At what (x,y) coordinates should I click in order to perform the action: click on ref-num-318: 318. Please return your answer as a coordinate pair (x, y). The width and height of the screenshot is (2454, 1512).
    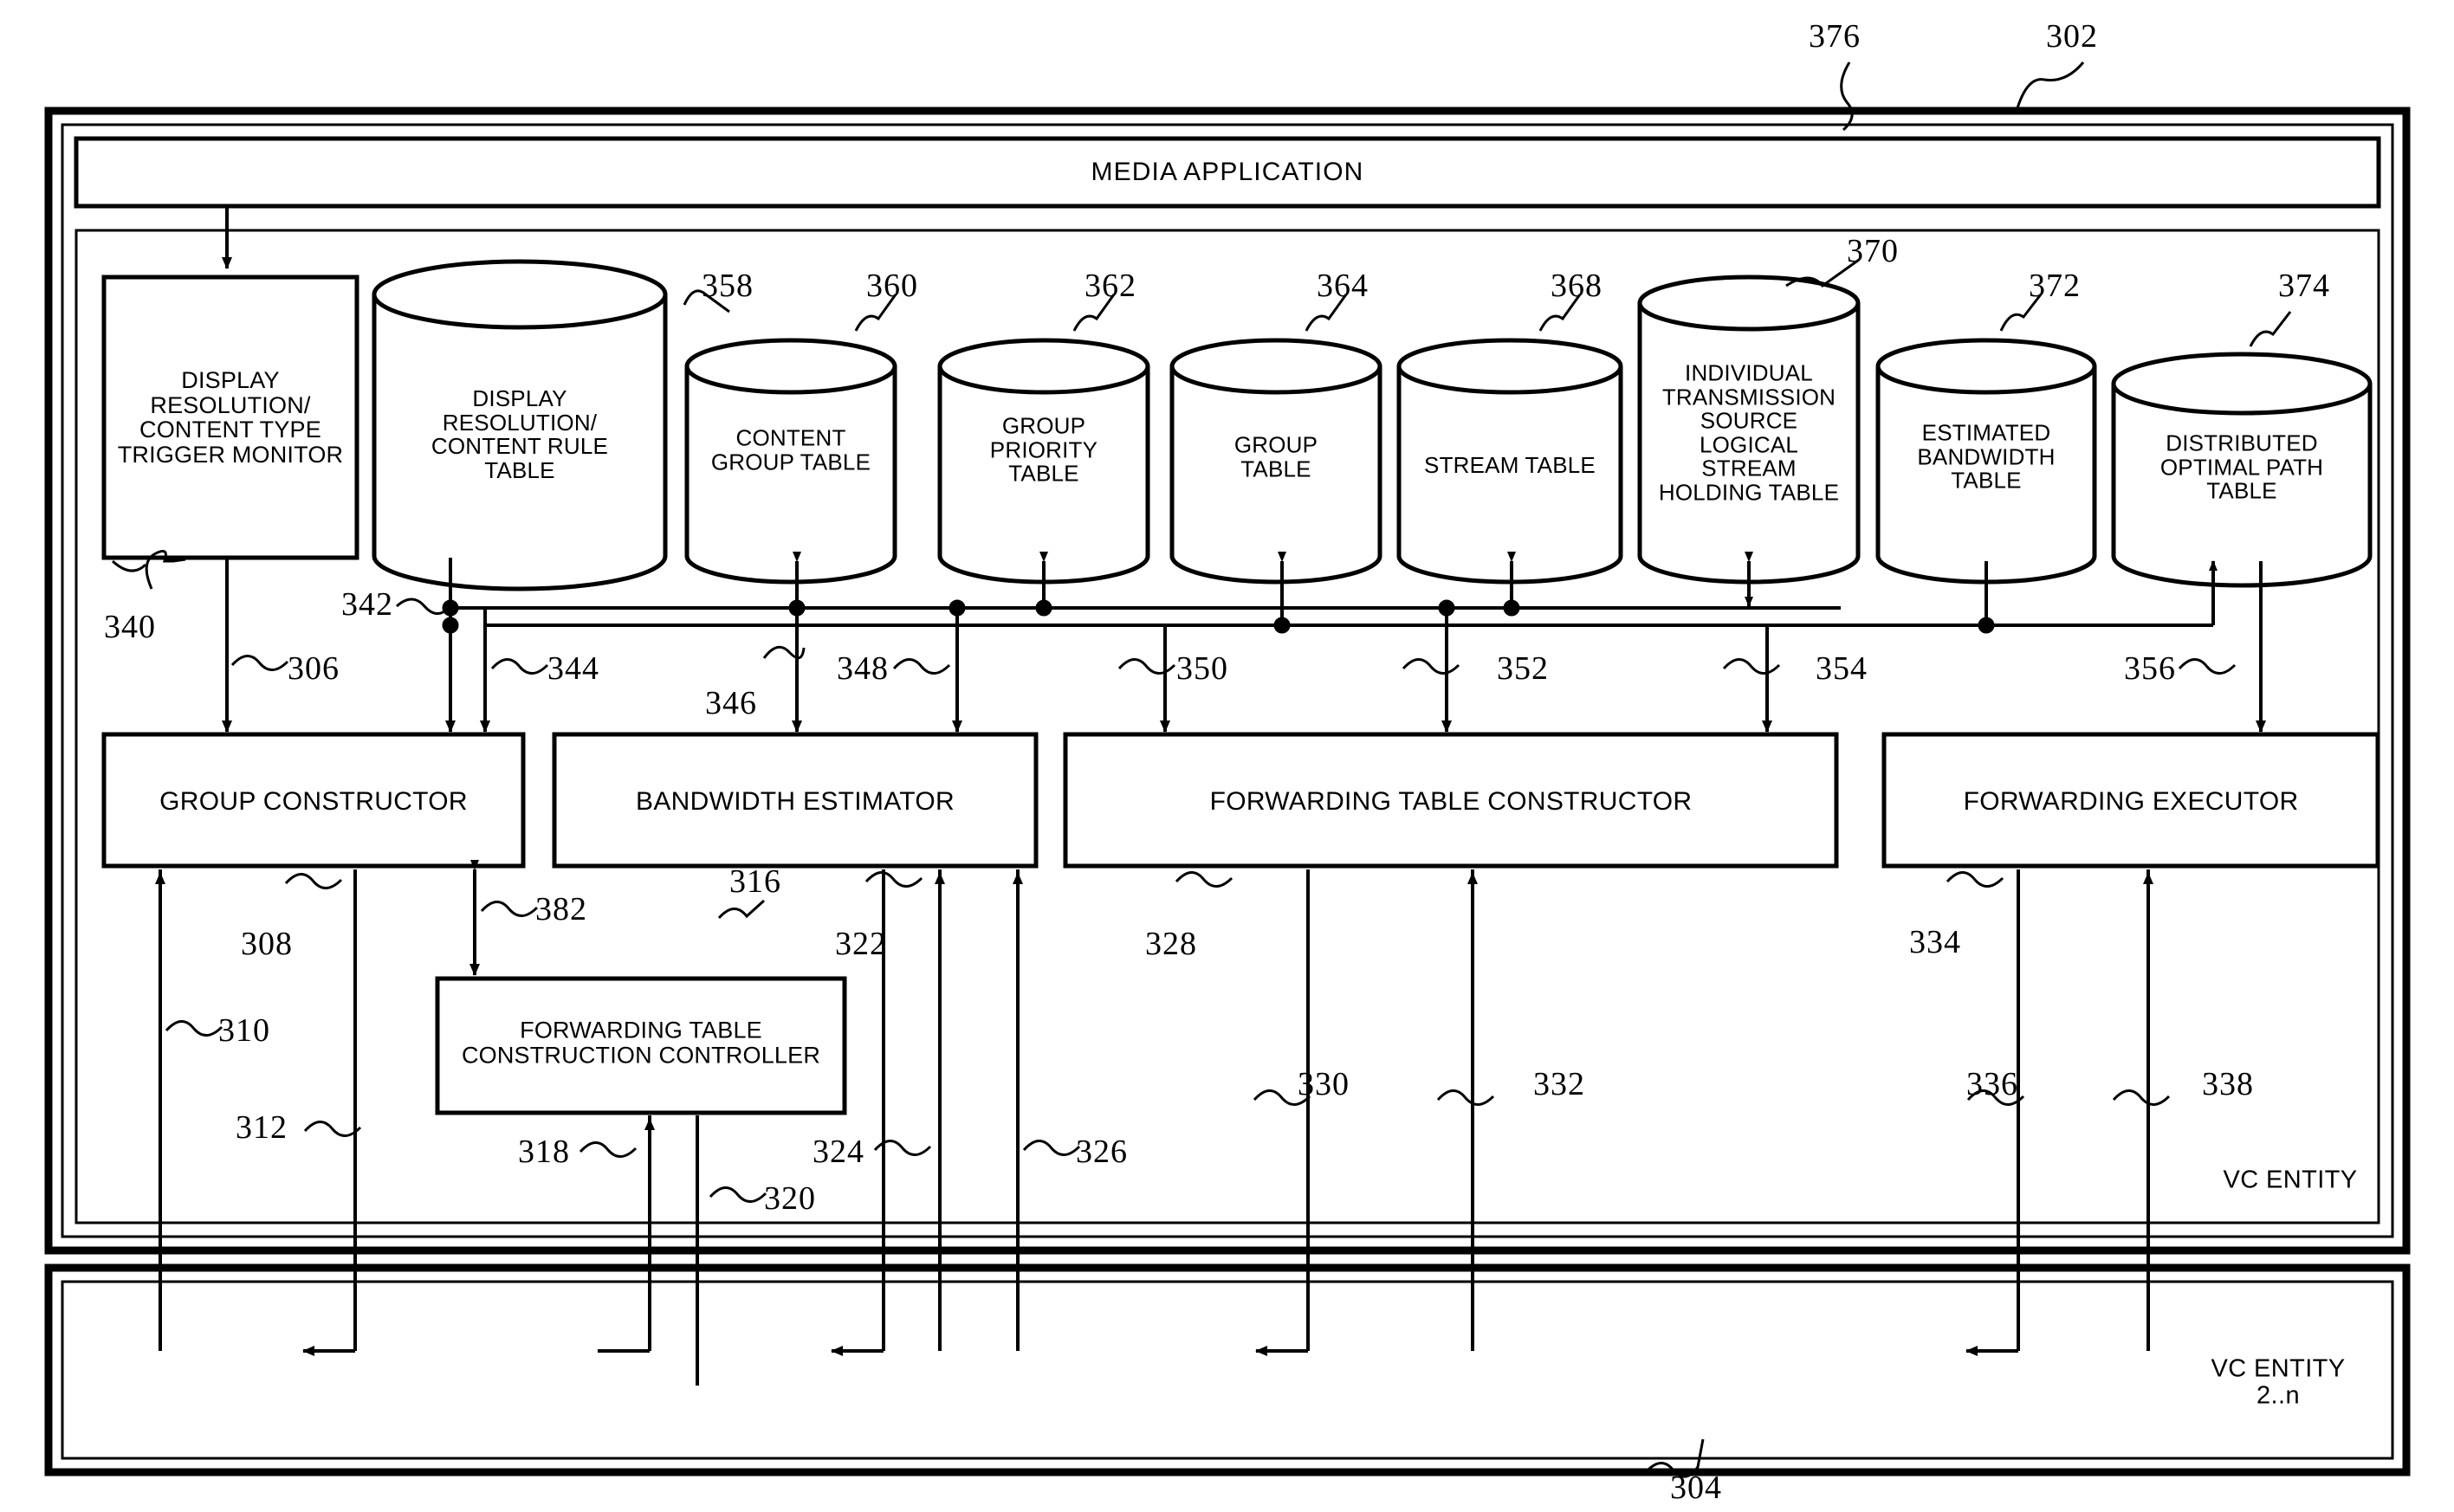
    Looking at the image, I should click on (544, 1151).